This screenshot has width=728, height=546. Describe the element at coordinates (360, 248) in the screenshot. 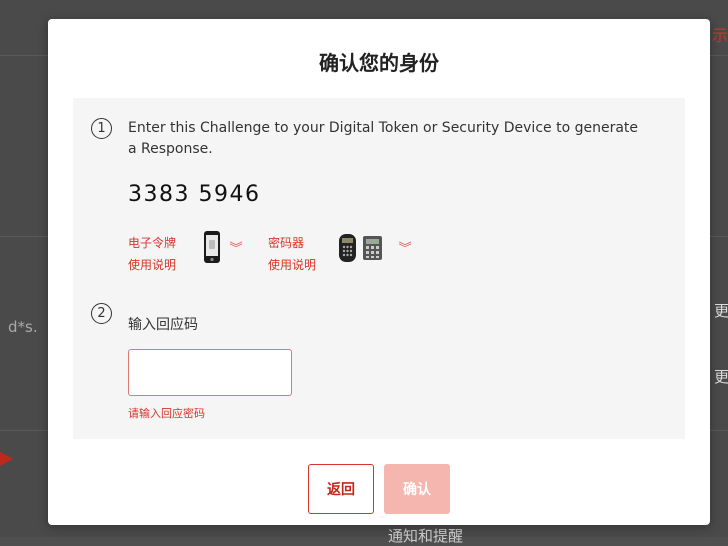

I see `security-device-icon` at that location.